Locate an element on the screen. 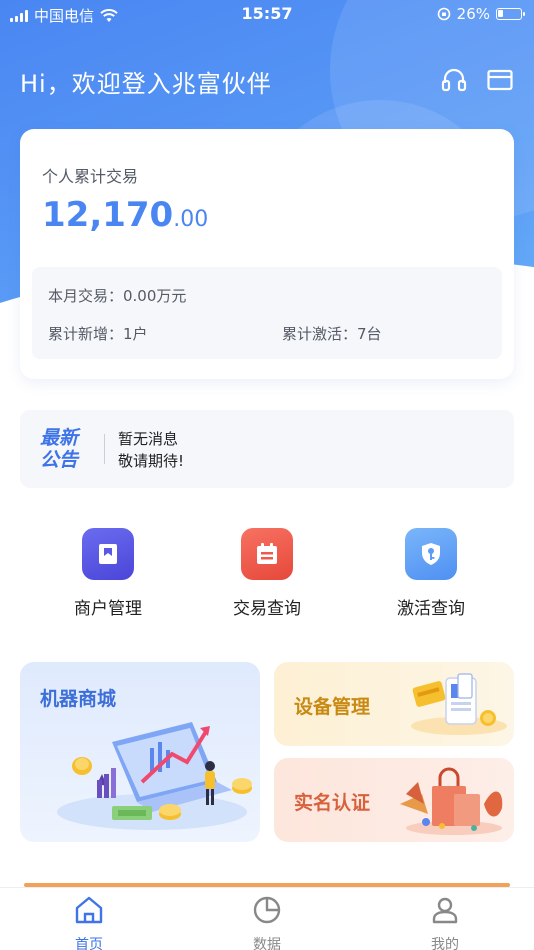 The width and height of the screenshot is (534, 950). total-amount: 12,170.00 is located at coordinates (125, 215).